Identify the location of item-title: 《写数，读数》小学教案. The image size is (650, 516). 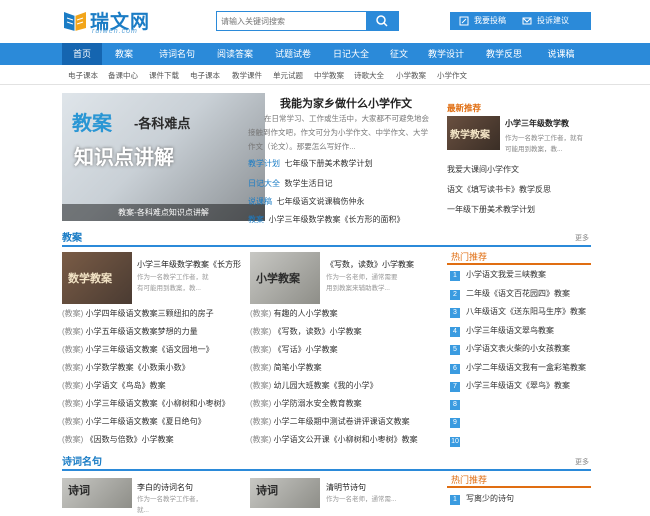
(370, 264).